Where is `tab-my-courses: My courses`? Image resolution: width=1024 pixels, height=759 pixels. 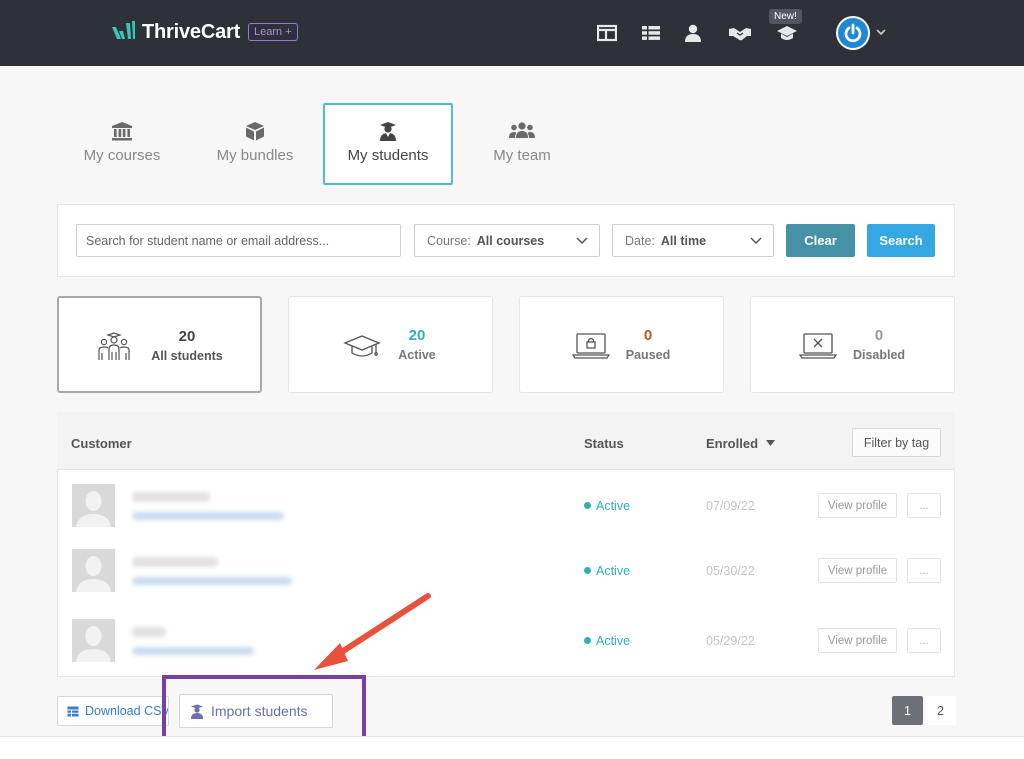
tab-my-courses: My courses is located at coordinates (122, 144).